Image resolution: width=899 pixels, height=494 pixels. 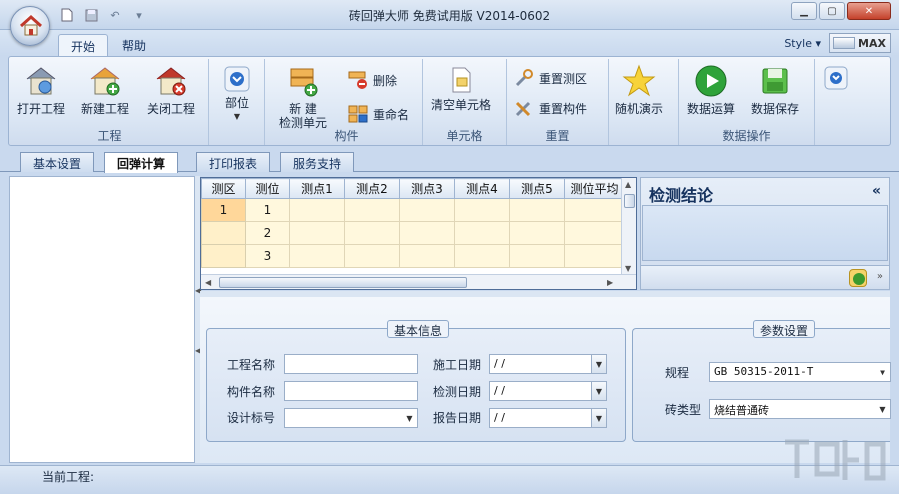 What do you see at coordinates (860, 43) in the screenshot?
I see `max-toggle: MAX` at bounding box center [860, 43].